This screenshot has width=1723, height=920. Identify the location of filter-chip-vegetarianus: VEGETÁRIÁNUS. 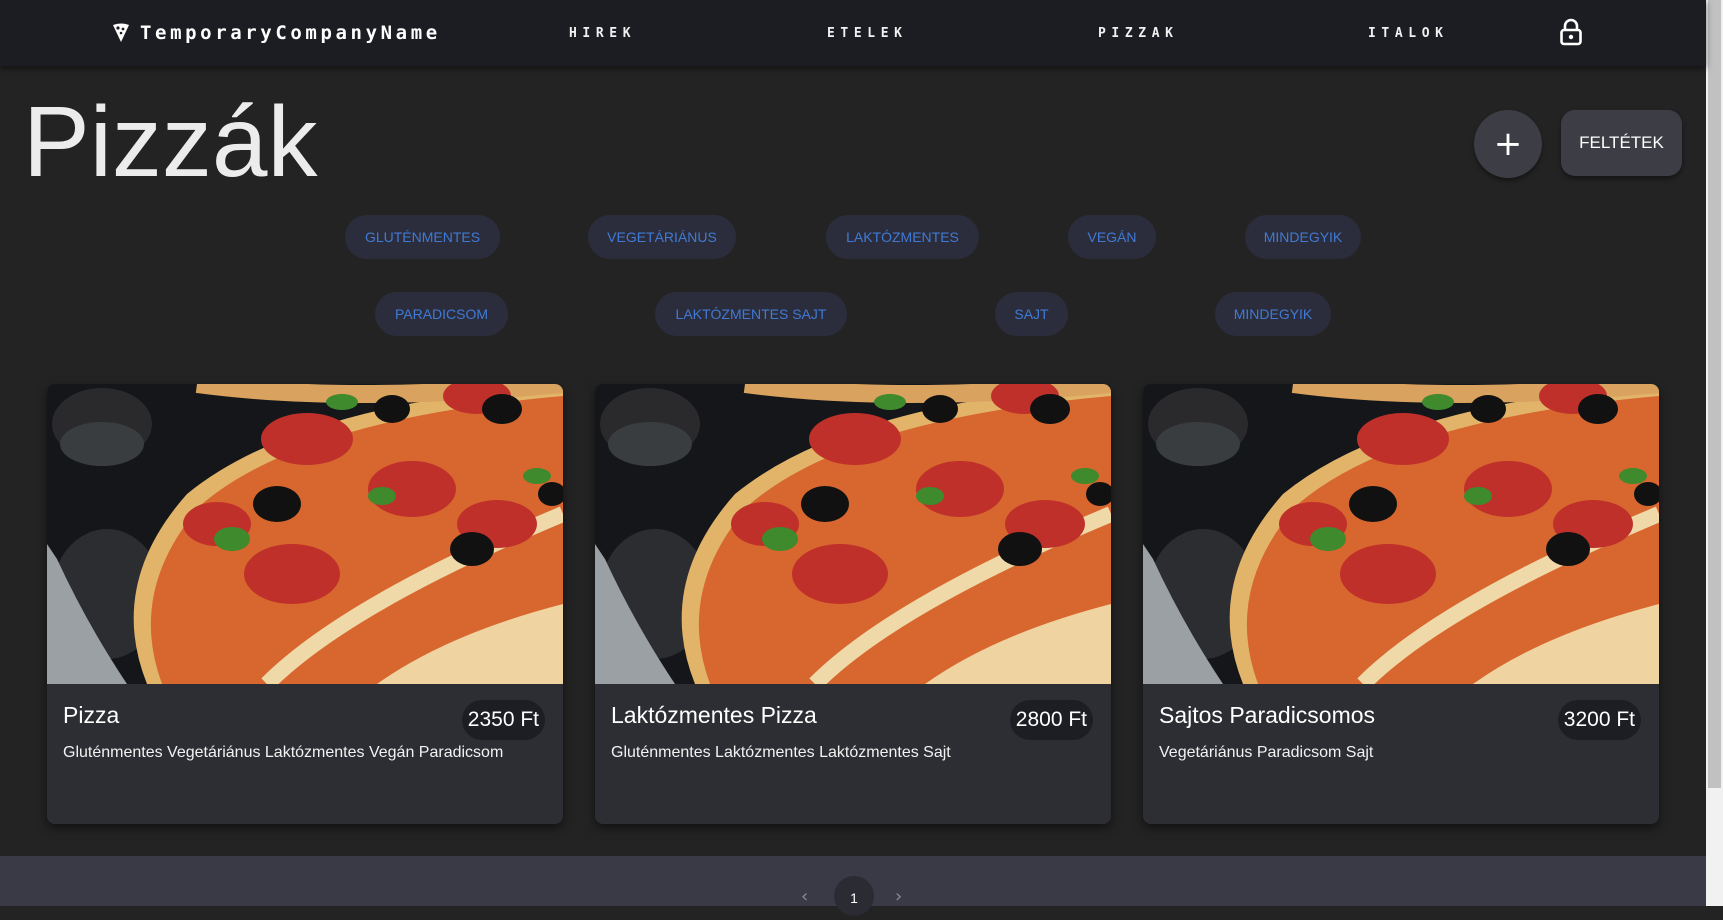
(662, 237).